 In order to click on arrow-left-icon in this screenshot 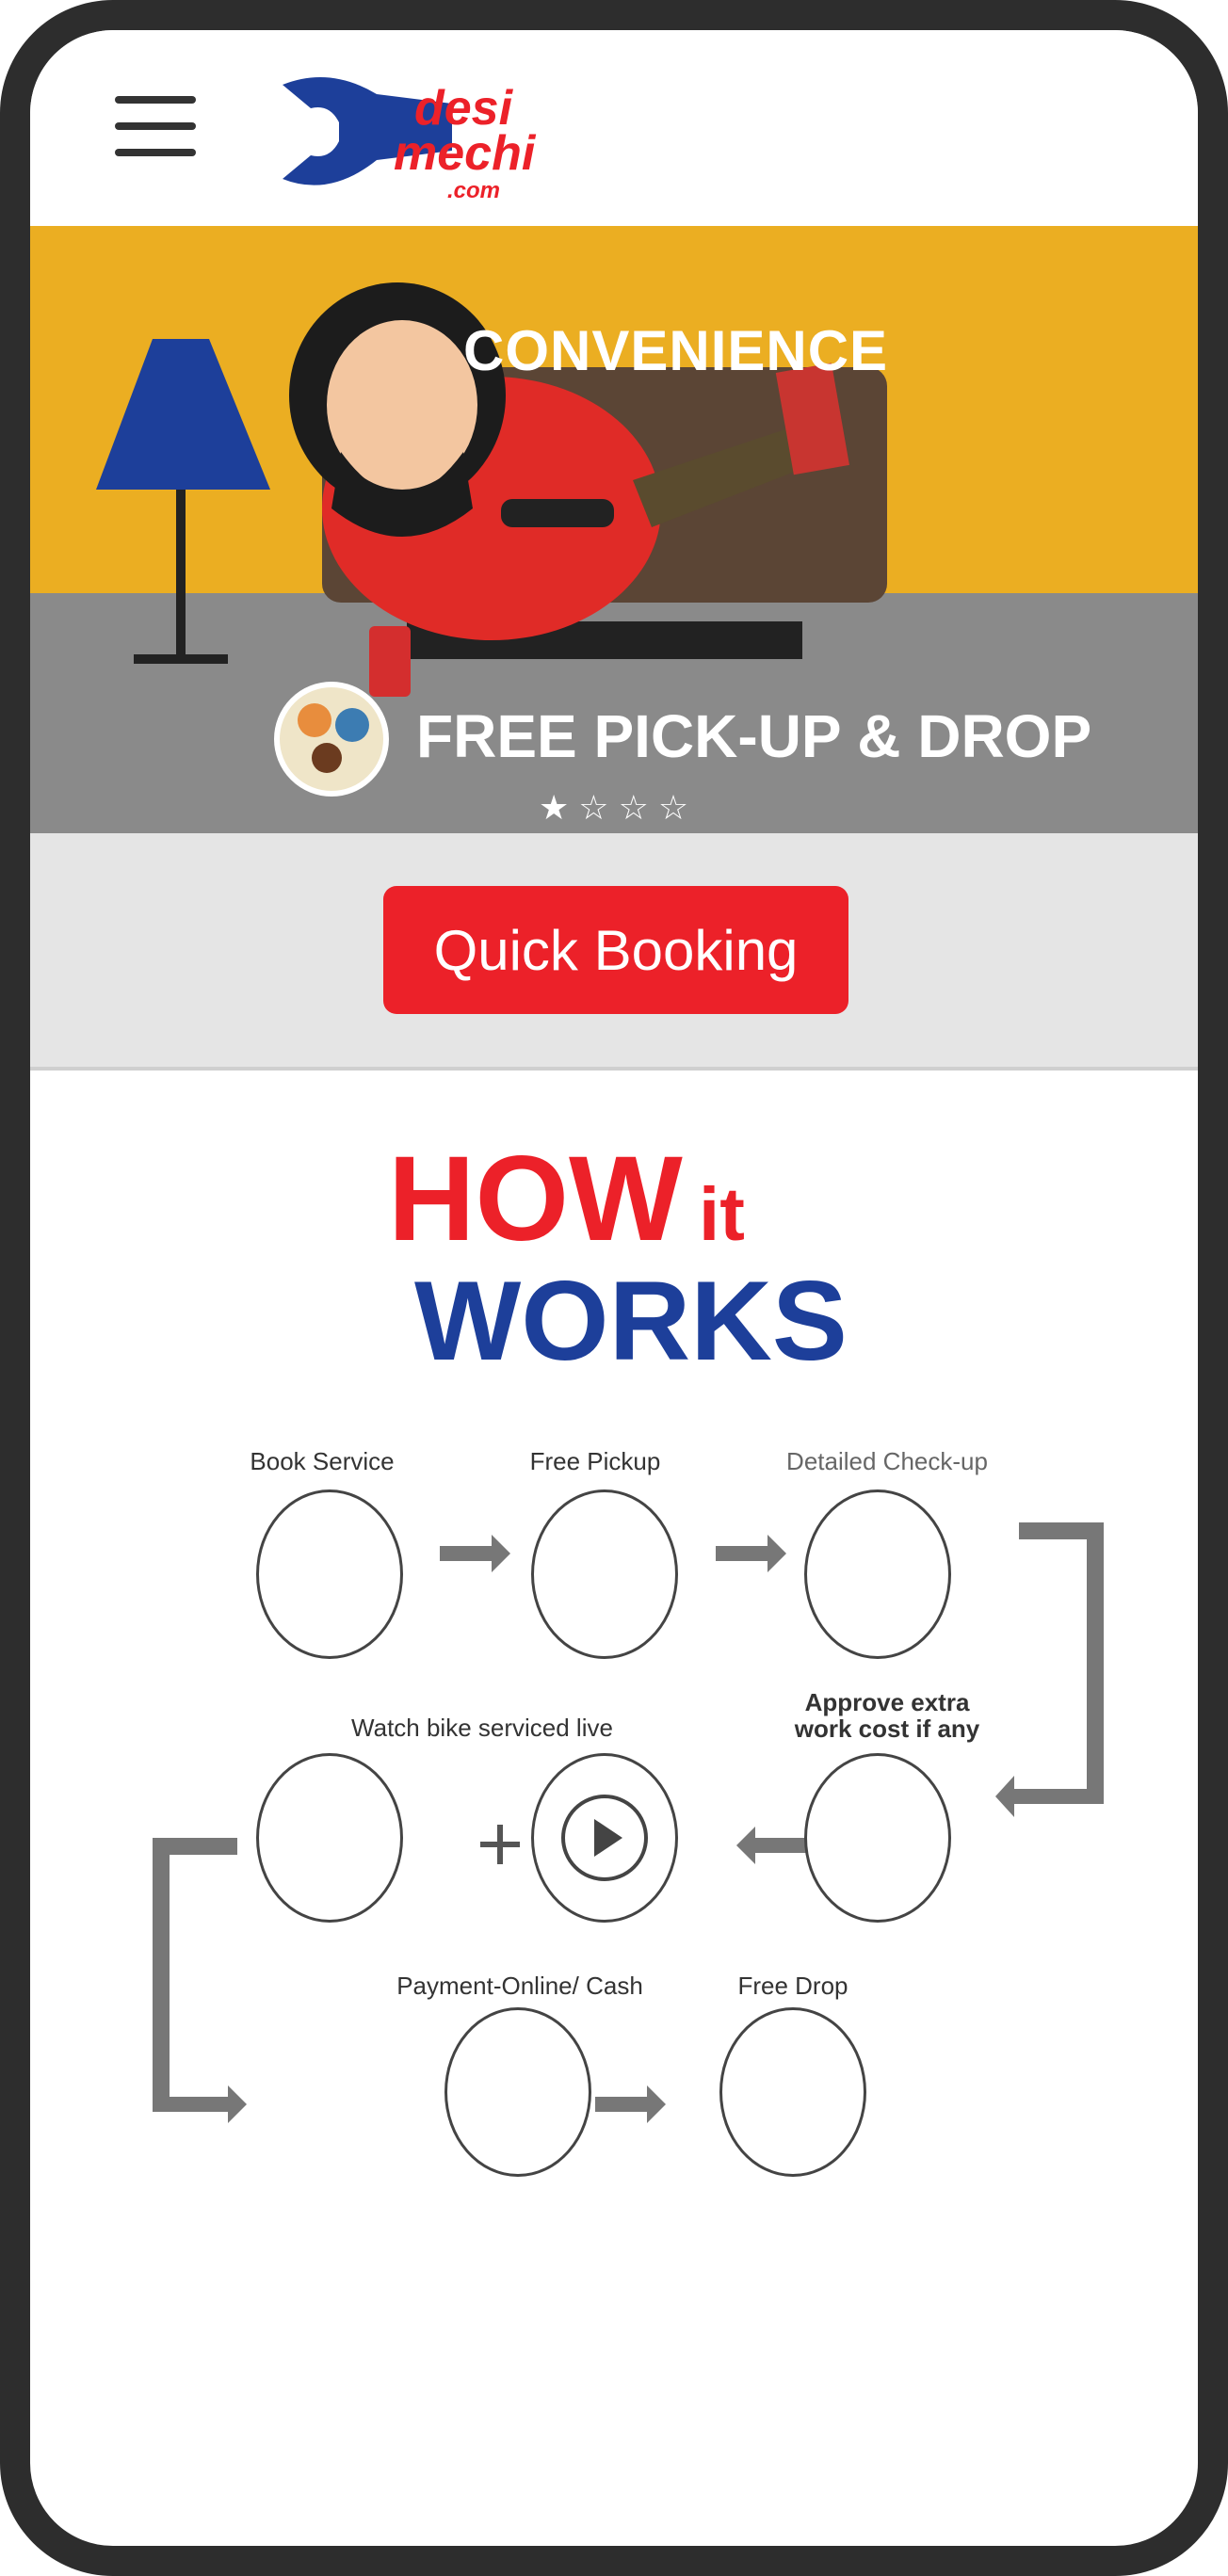, I will do `click(771, 1845)`.